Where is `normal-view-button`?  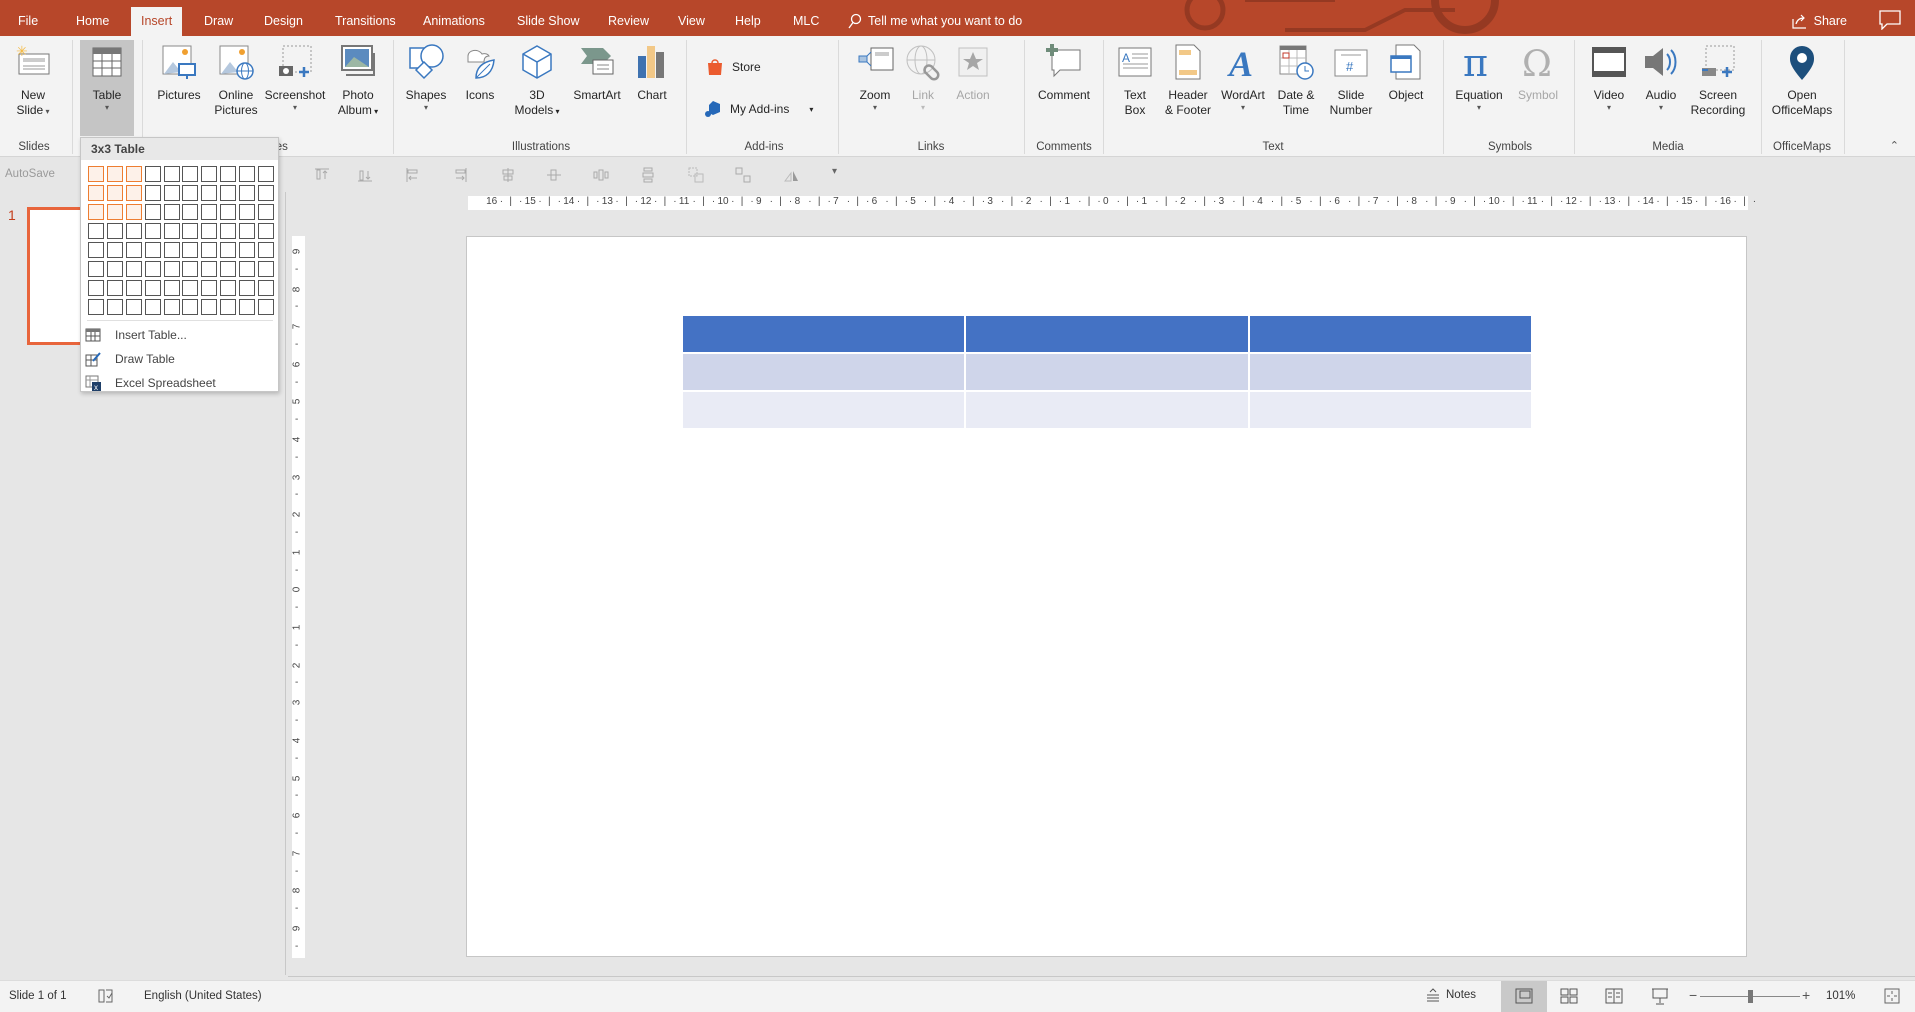 normal-view-button is located at coordinates (1524, 996).